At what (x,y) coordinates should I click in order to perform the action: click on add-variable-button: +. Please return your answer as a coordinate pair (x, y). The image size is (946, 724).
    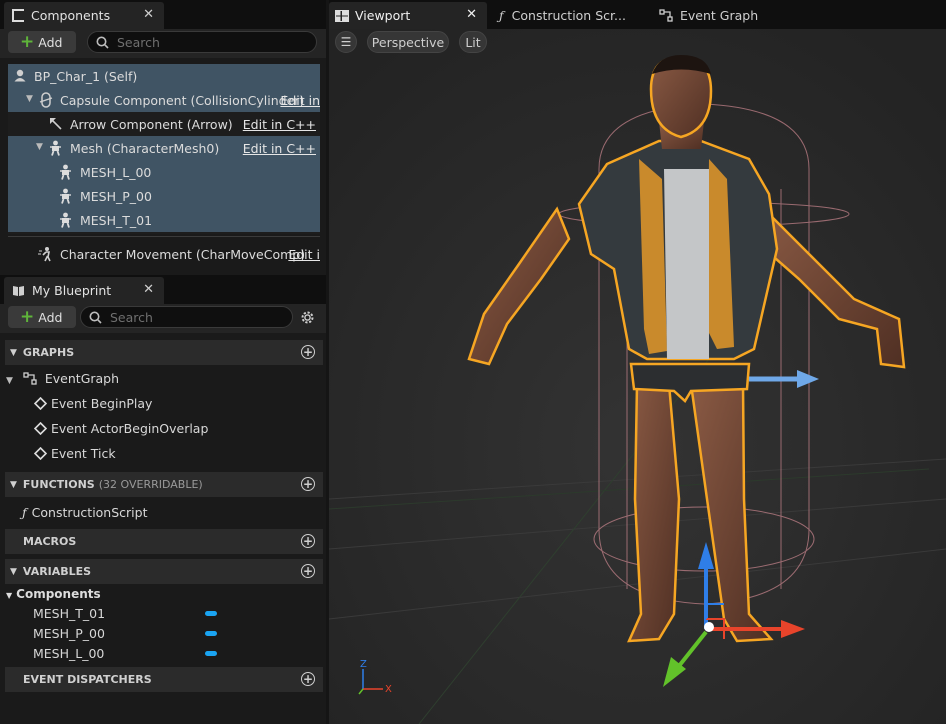
    Looking at the image, I should click on (308, 571).